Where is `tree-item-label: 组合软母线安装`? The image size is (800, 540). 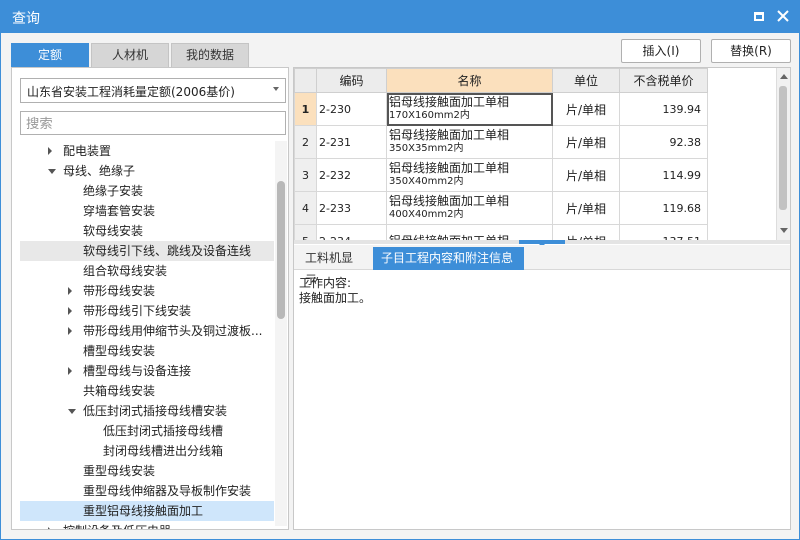
tree-item-label: 组合软母线安装 is located at coordinates (125, 271).